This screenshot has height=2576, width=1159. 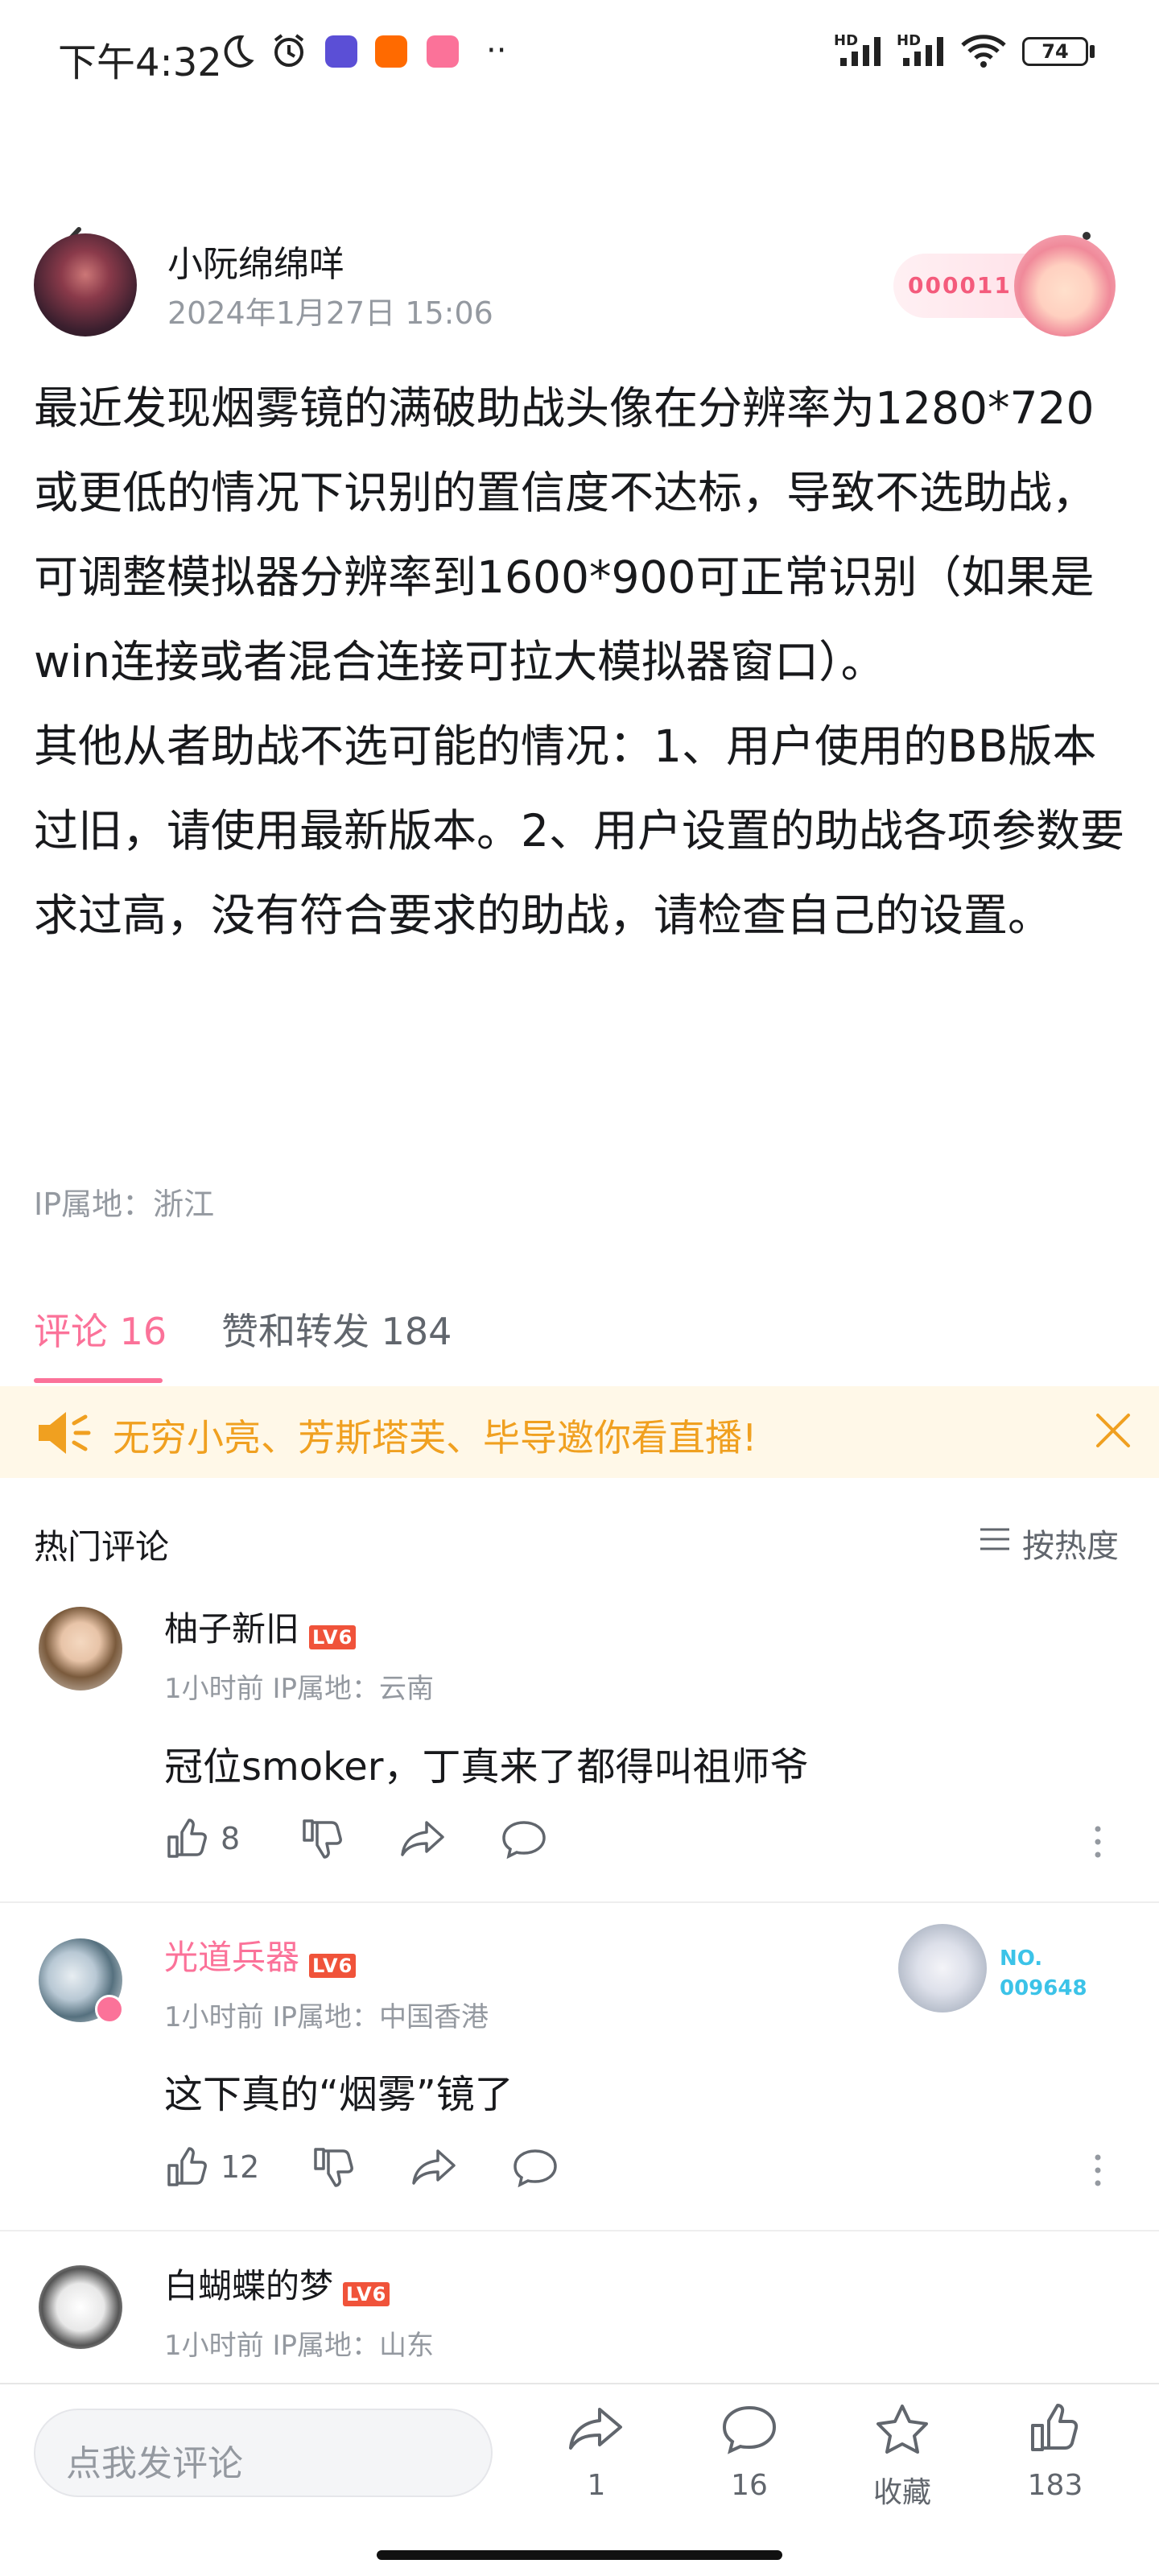 What do you see at coordinates (110, 2010) in the screenshot?
I see `vip-badge-icon` at bounding box center [110, 2010].